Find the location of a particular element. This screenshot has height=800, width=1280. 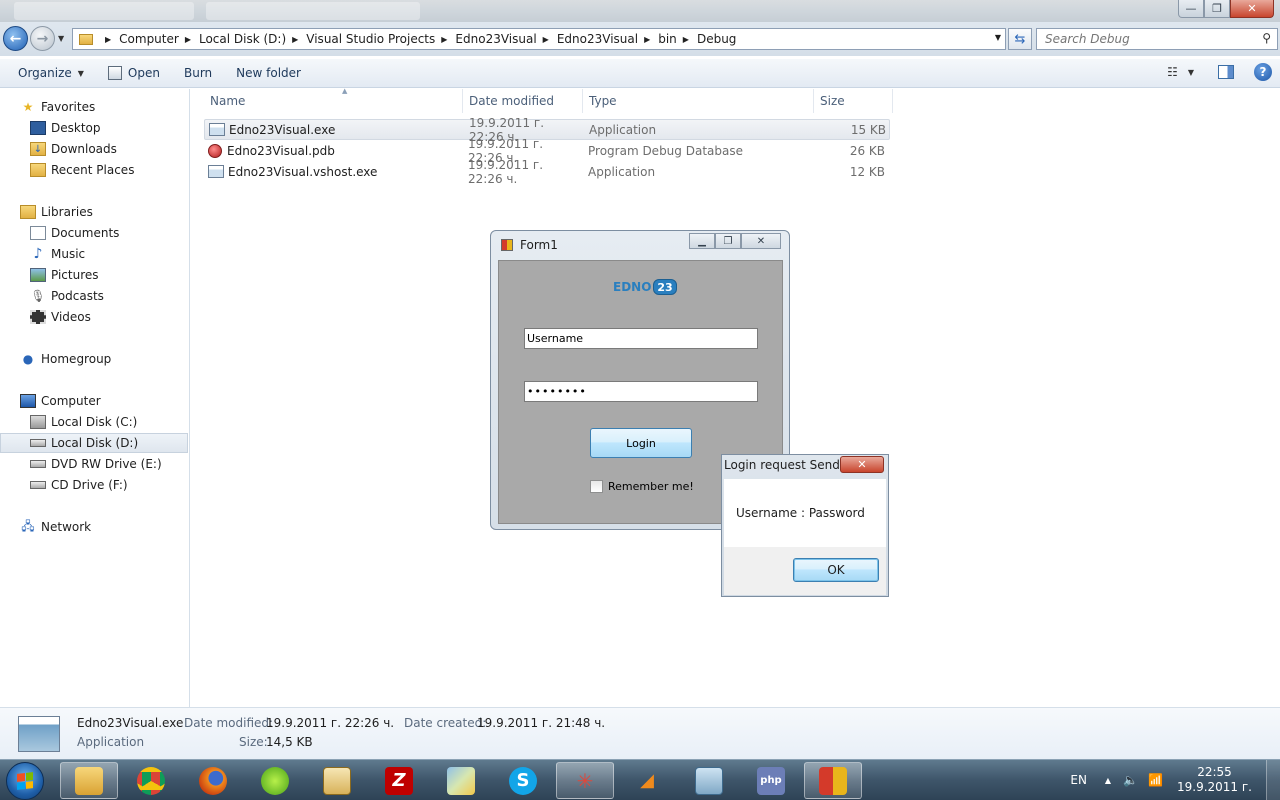

breadcrumb-edno23visual: Edno23Visual ▶ is located at coordinates (505, 39).